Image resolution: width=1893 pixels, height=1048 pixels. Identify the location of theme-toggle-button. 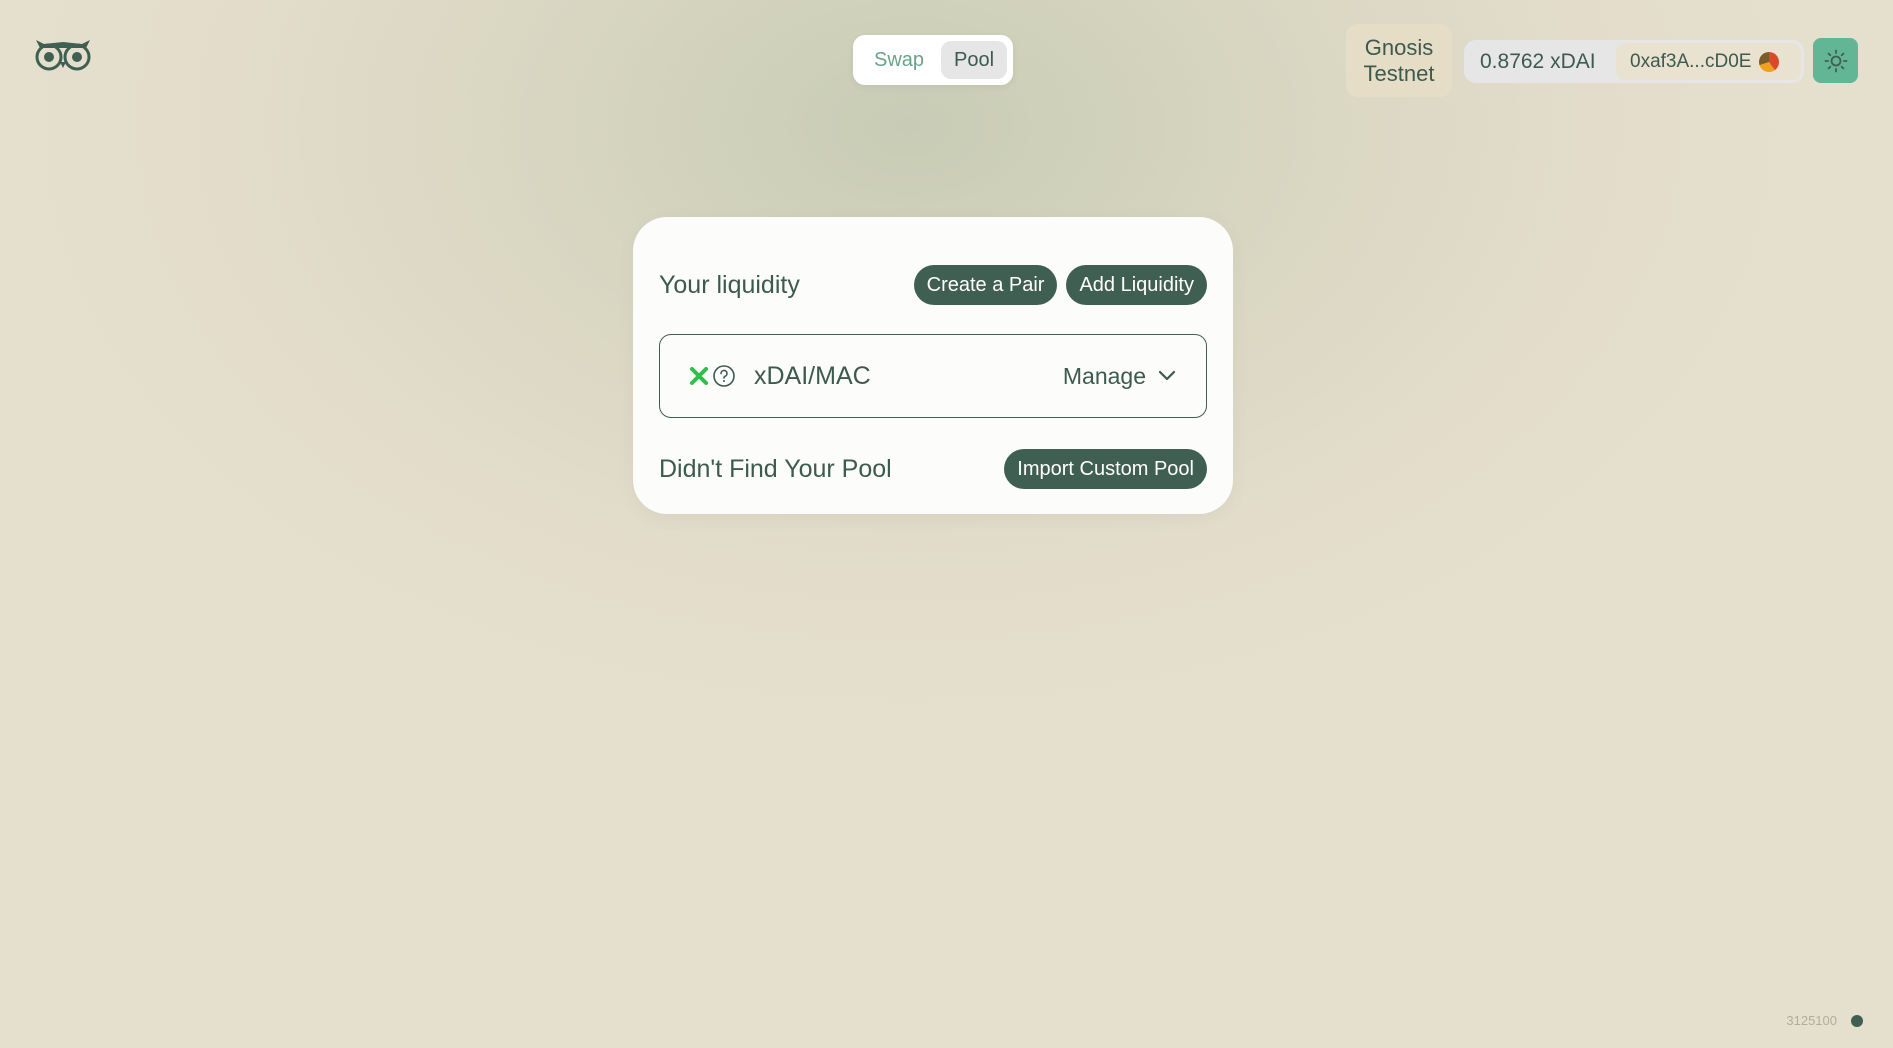
(1835, 60).